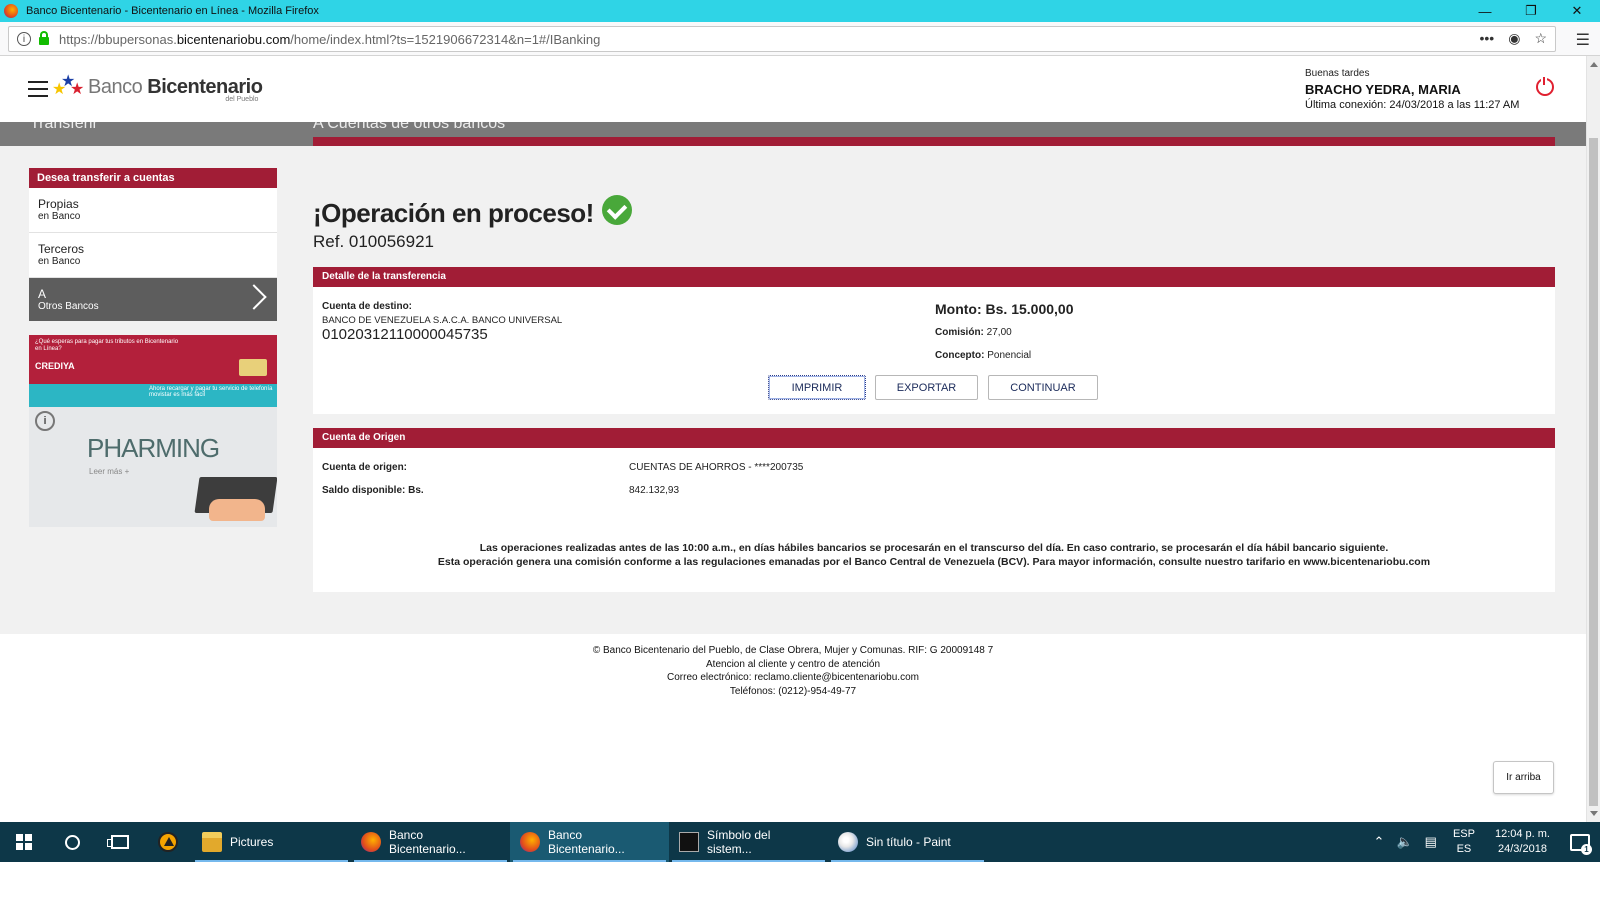 This screenshot has width=1600, height=900. I want to click on more-actions-icon: •••, so click(1487, 38).